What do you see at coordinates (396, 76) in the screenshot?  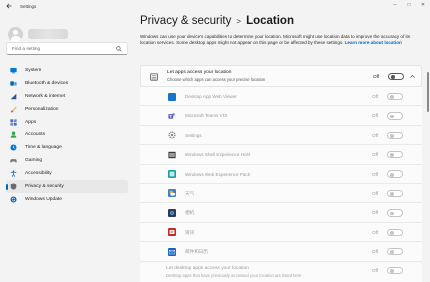 I see `apps-access-toggle` at bounding box center [396, 76].